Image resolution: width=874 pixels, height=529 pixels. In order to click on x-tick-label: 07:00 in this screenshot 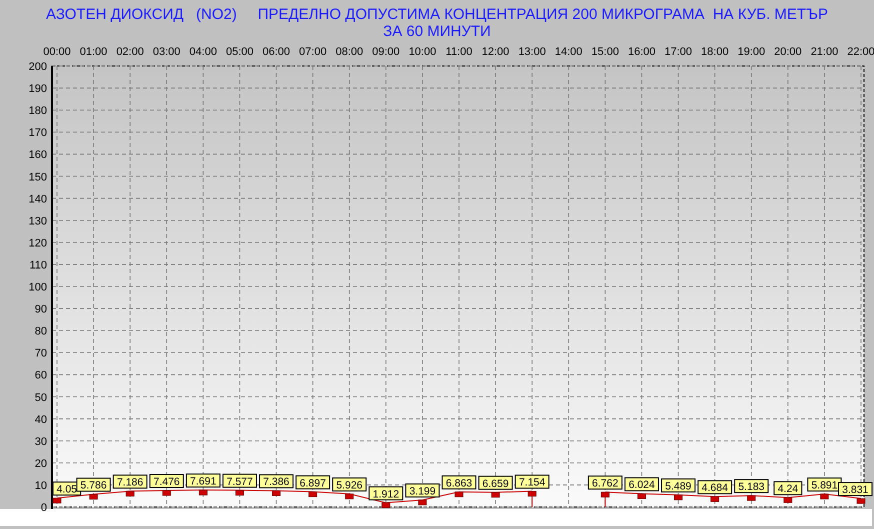, I will do `click(313, 52)`.